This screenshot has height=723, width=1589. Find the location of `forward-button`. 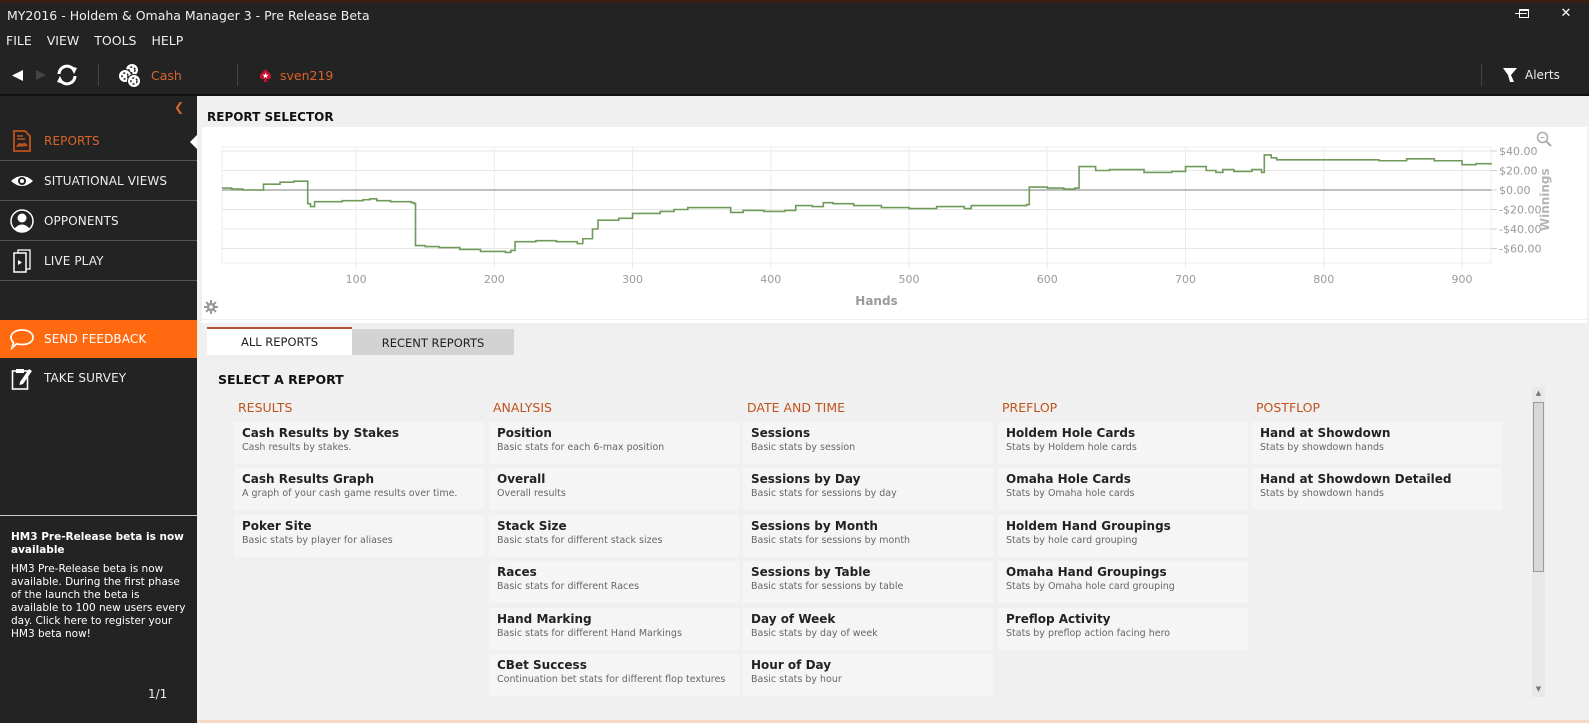

forward-button is located at coordinates (41, 75).